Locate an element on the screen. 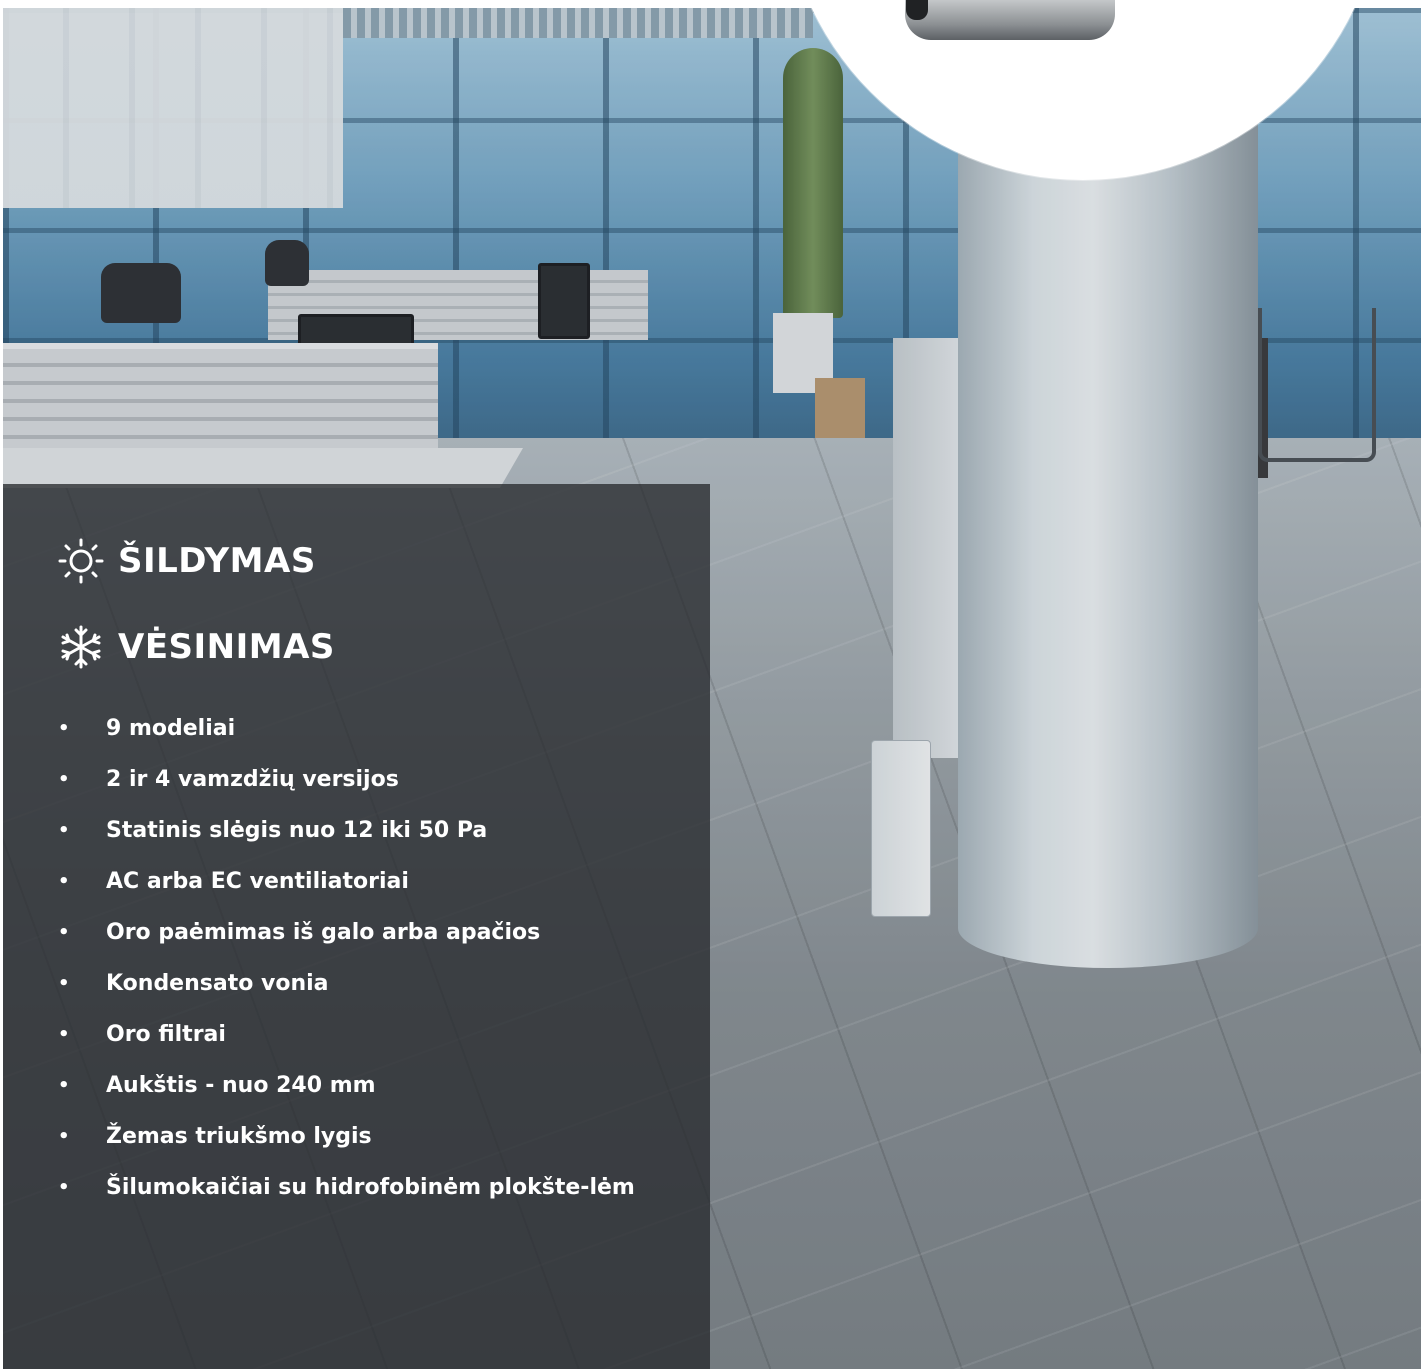 The image size is (1424, 1369). feature-text: Aukštis - nuo 240 mm is located at coordinates (241, 1085).